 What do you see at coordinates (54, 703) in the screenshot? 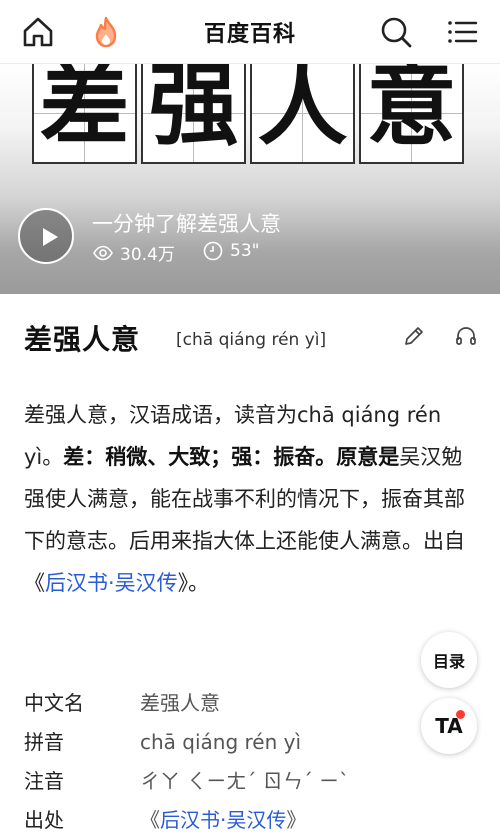
I see `info-label: 中文名` at bounding box center [54, 703].